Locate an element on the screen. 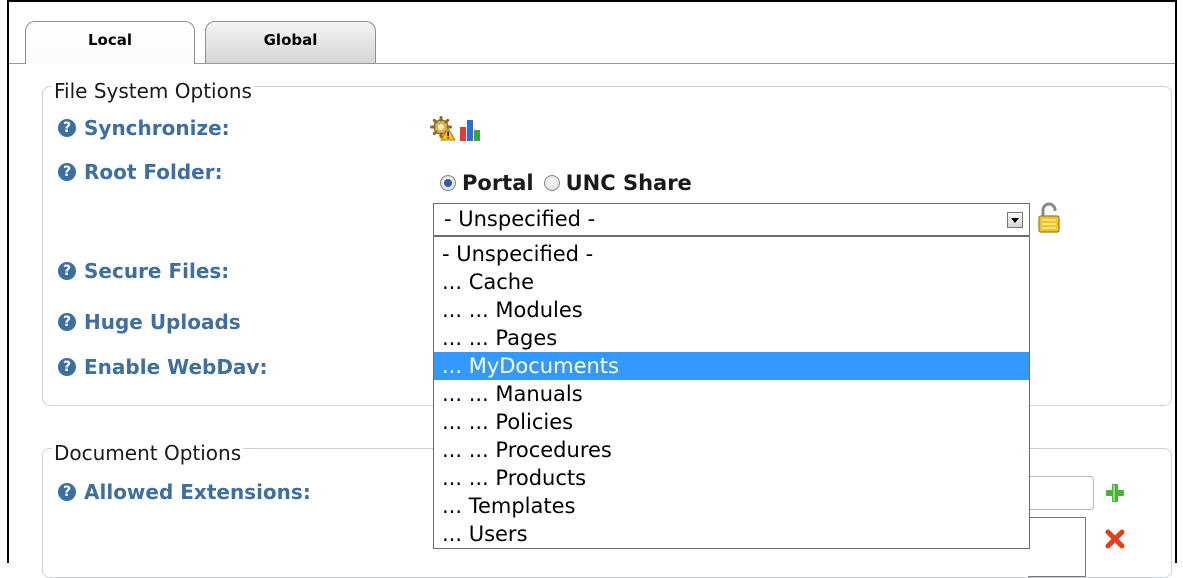 This screenshot has width=1183, height=578. root-folder-select: - Unspecified - is located at coordinates (731, 219).